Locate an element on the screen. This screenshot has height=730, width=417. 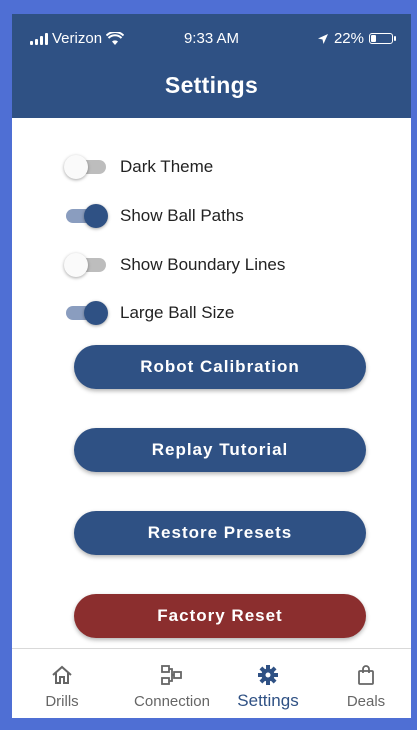
tab-label: Connection is located at coordinates (172, 701).